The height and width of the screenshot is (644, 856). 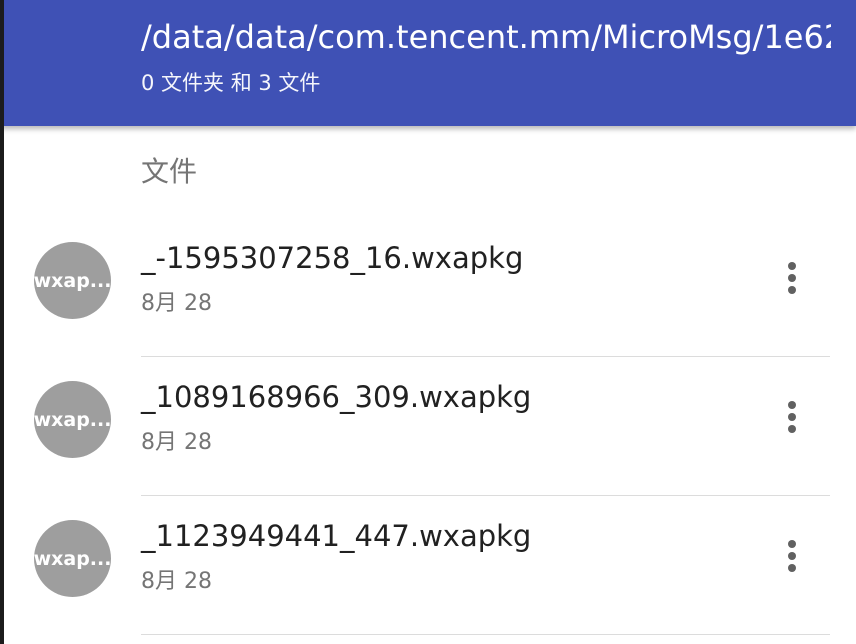 What do you see at coordinates (485, 634) in the screenshot?
I see `row-divider` at bounding box center [485, 634].